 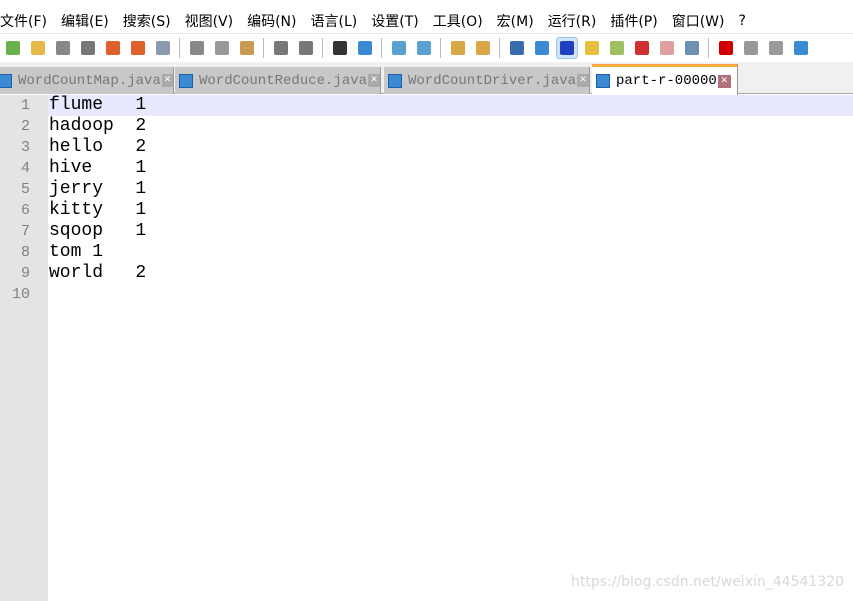 I want to click on save-all-icon, so click(x=87, y=47).